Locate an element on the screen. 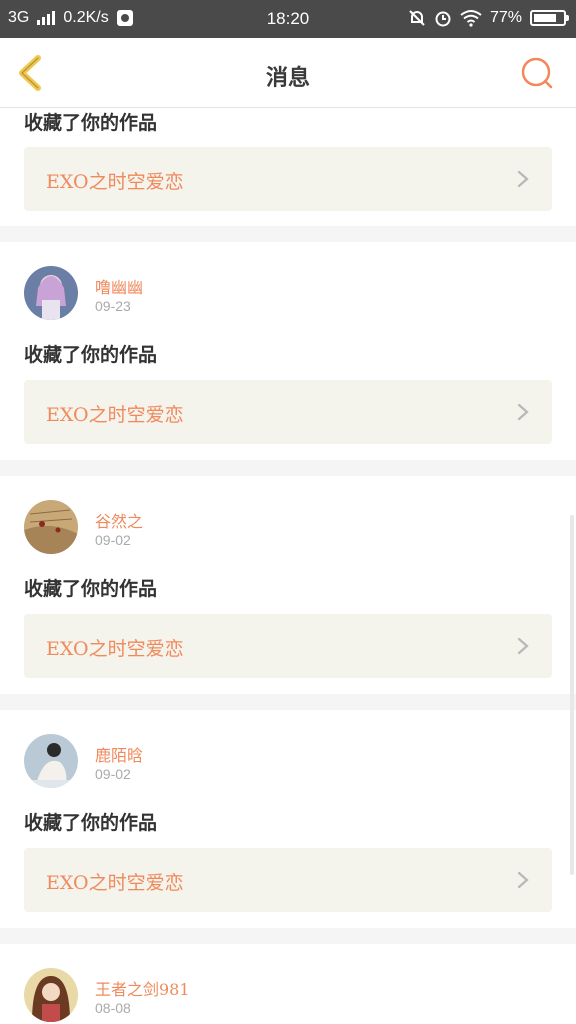  battery-percent: 77% is located at coordinates (505, 17).